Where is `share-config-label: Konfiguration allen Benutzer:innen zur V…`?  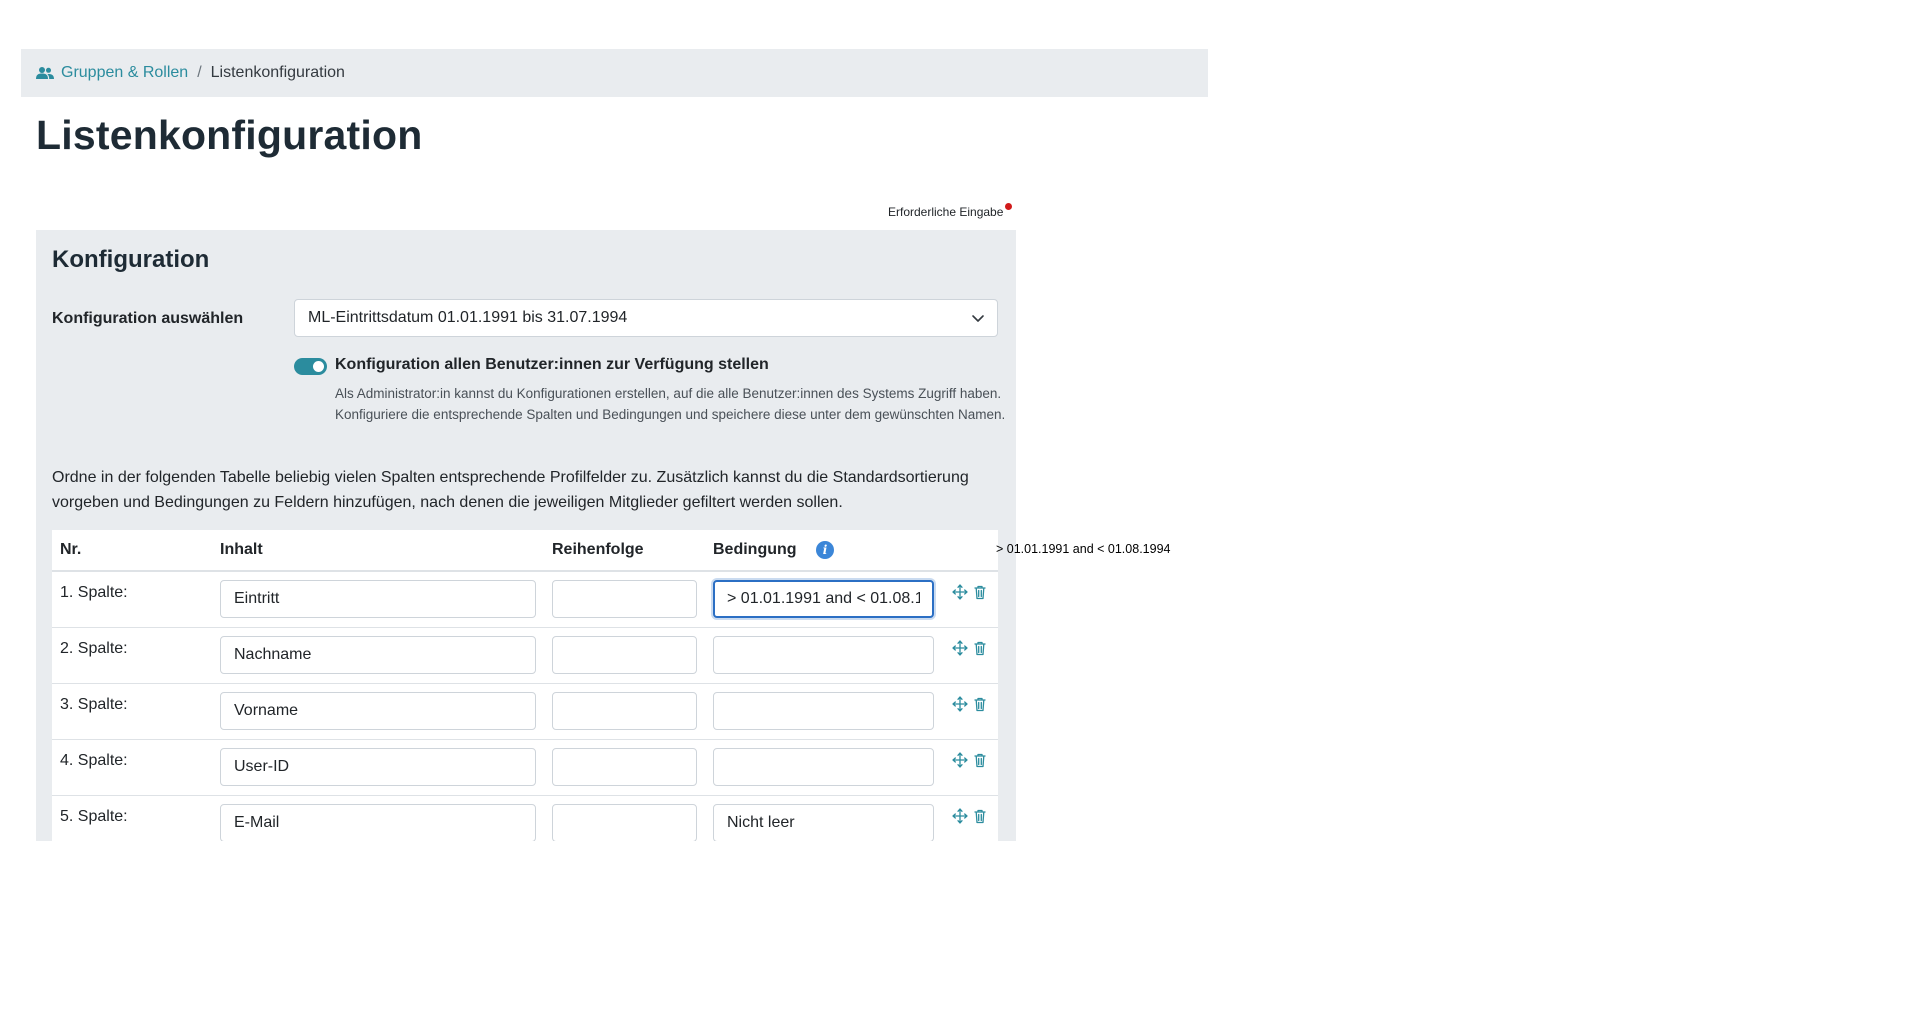 share-config-label: Konfiguration allen Benutzer:innen zur V… is located at coordinates (552, 364).